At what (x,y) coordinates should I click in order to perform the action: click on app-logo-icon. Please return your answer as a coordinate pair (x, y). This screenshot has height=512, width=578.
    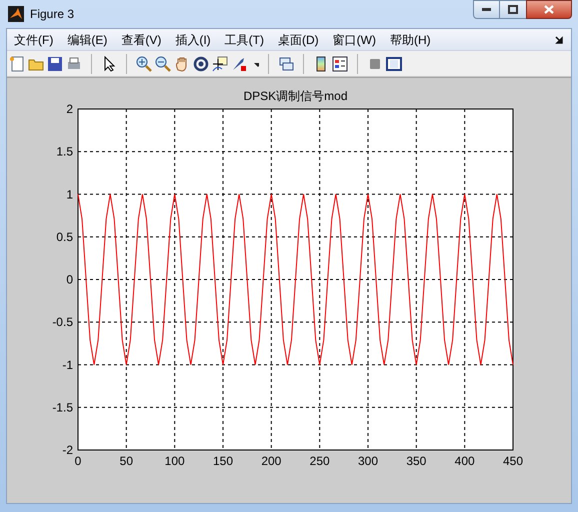
    Looking at the image, I should click on (16, 14).